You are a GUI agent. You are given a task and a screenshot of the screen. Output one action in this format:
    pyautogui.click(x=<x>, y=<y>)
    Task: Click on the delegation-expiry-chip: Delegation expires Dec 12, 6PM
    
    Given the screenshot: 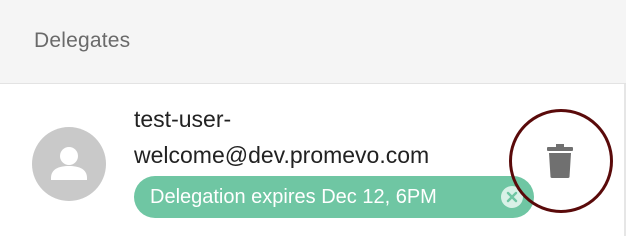 What is the action you would take?
    pyautogui.click(x=334, y=197)
    